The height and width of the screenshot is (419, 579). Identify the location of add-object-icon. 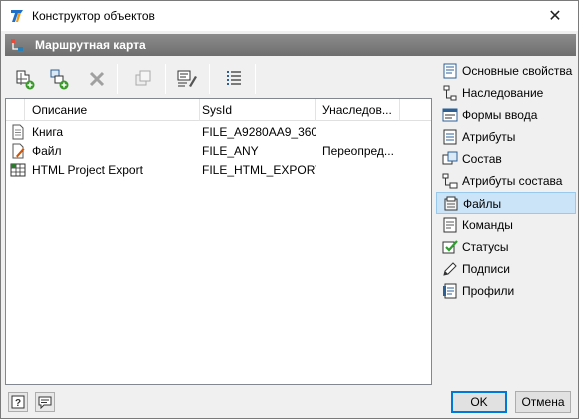
(25, 80).